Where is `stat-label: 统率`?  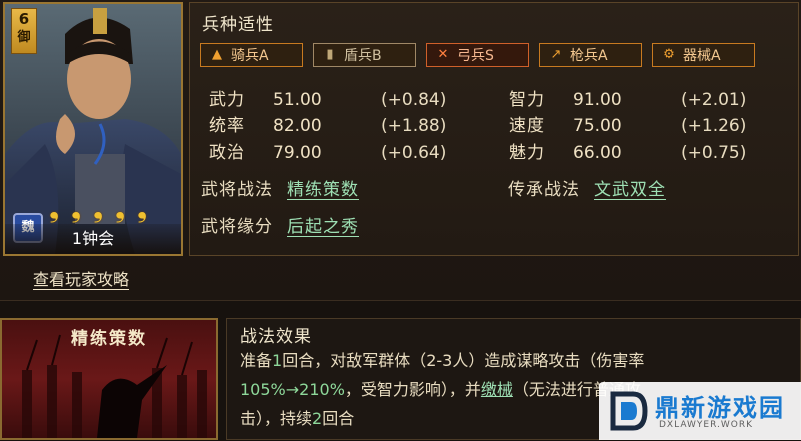
stat-label: 统率 is located at coordinates (227, 126).